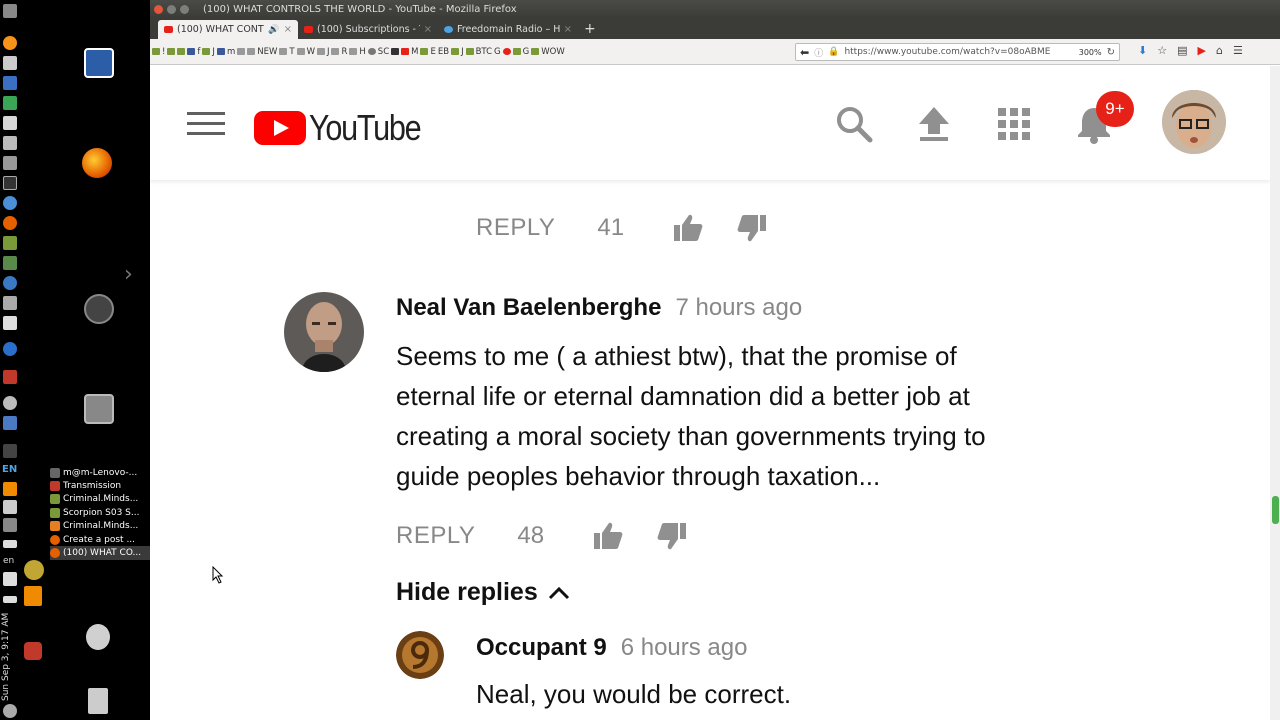 The image size is (1280, 720). I want to click on commenter-avatar, so click(324, 332).